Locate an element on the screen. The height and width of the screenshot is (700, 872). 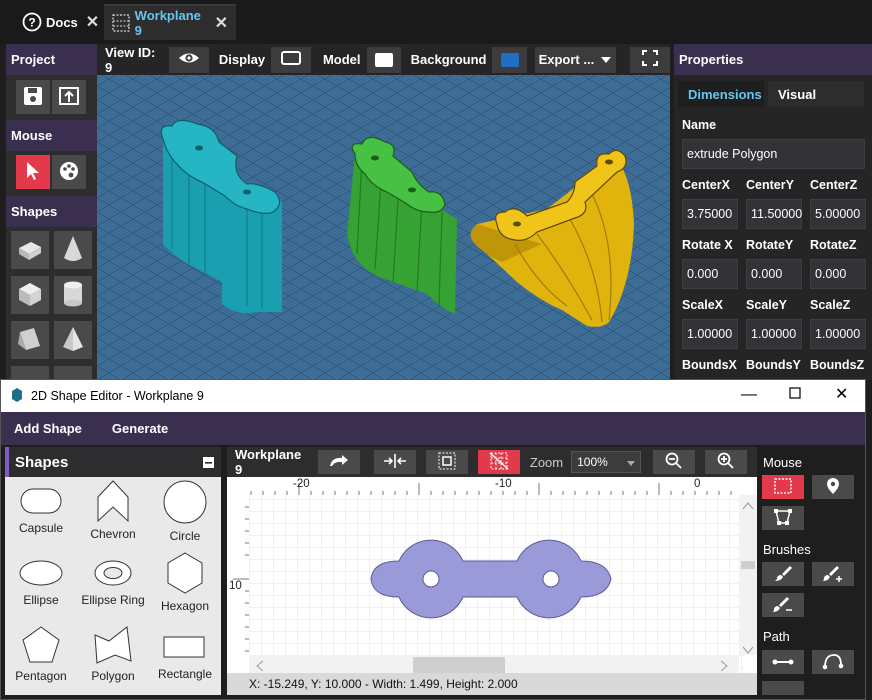
curve-tool-button is located at coordinates (833, 662).